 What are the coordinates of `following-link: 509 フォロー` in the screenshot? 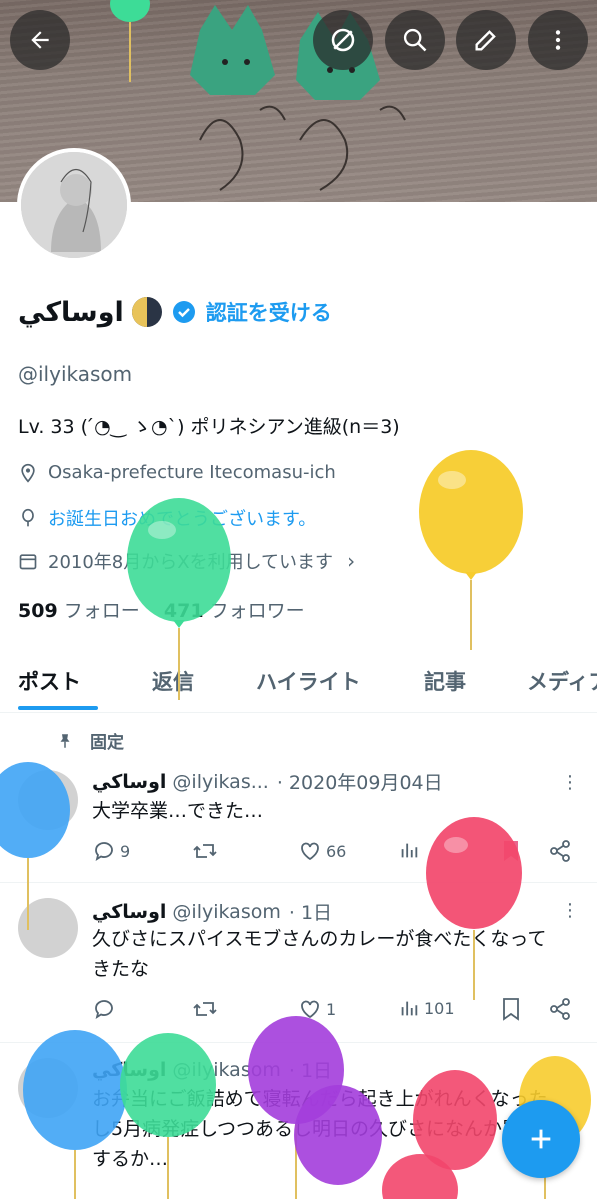 It's located at (79, 611).